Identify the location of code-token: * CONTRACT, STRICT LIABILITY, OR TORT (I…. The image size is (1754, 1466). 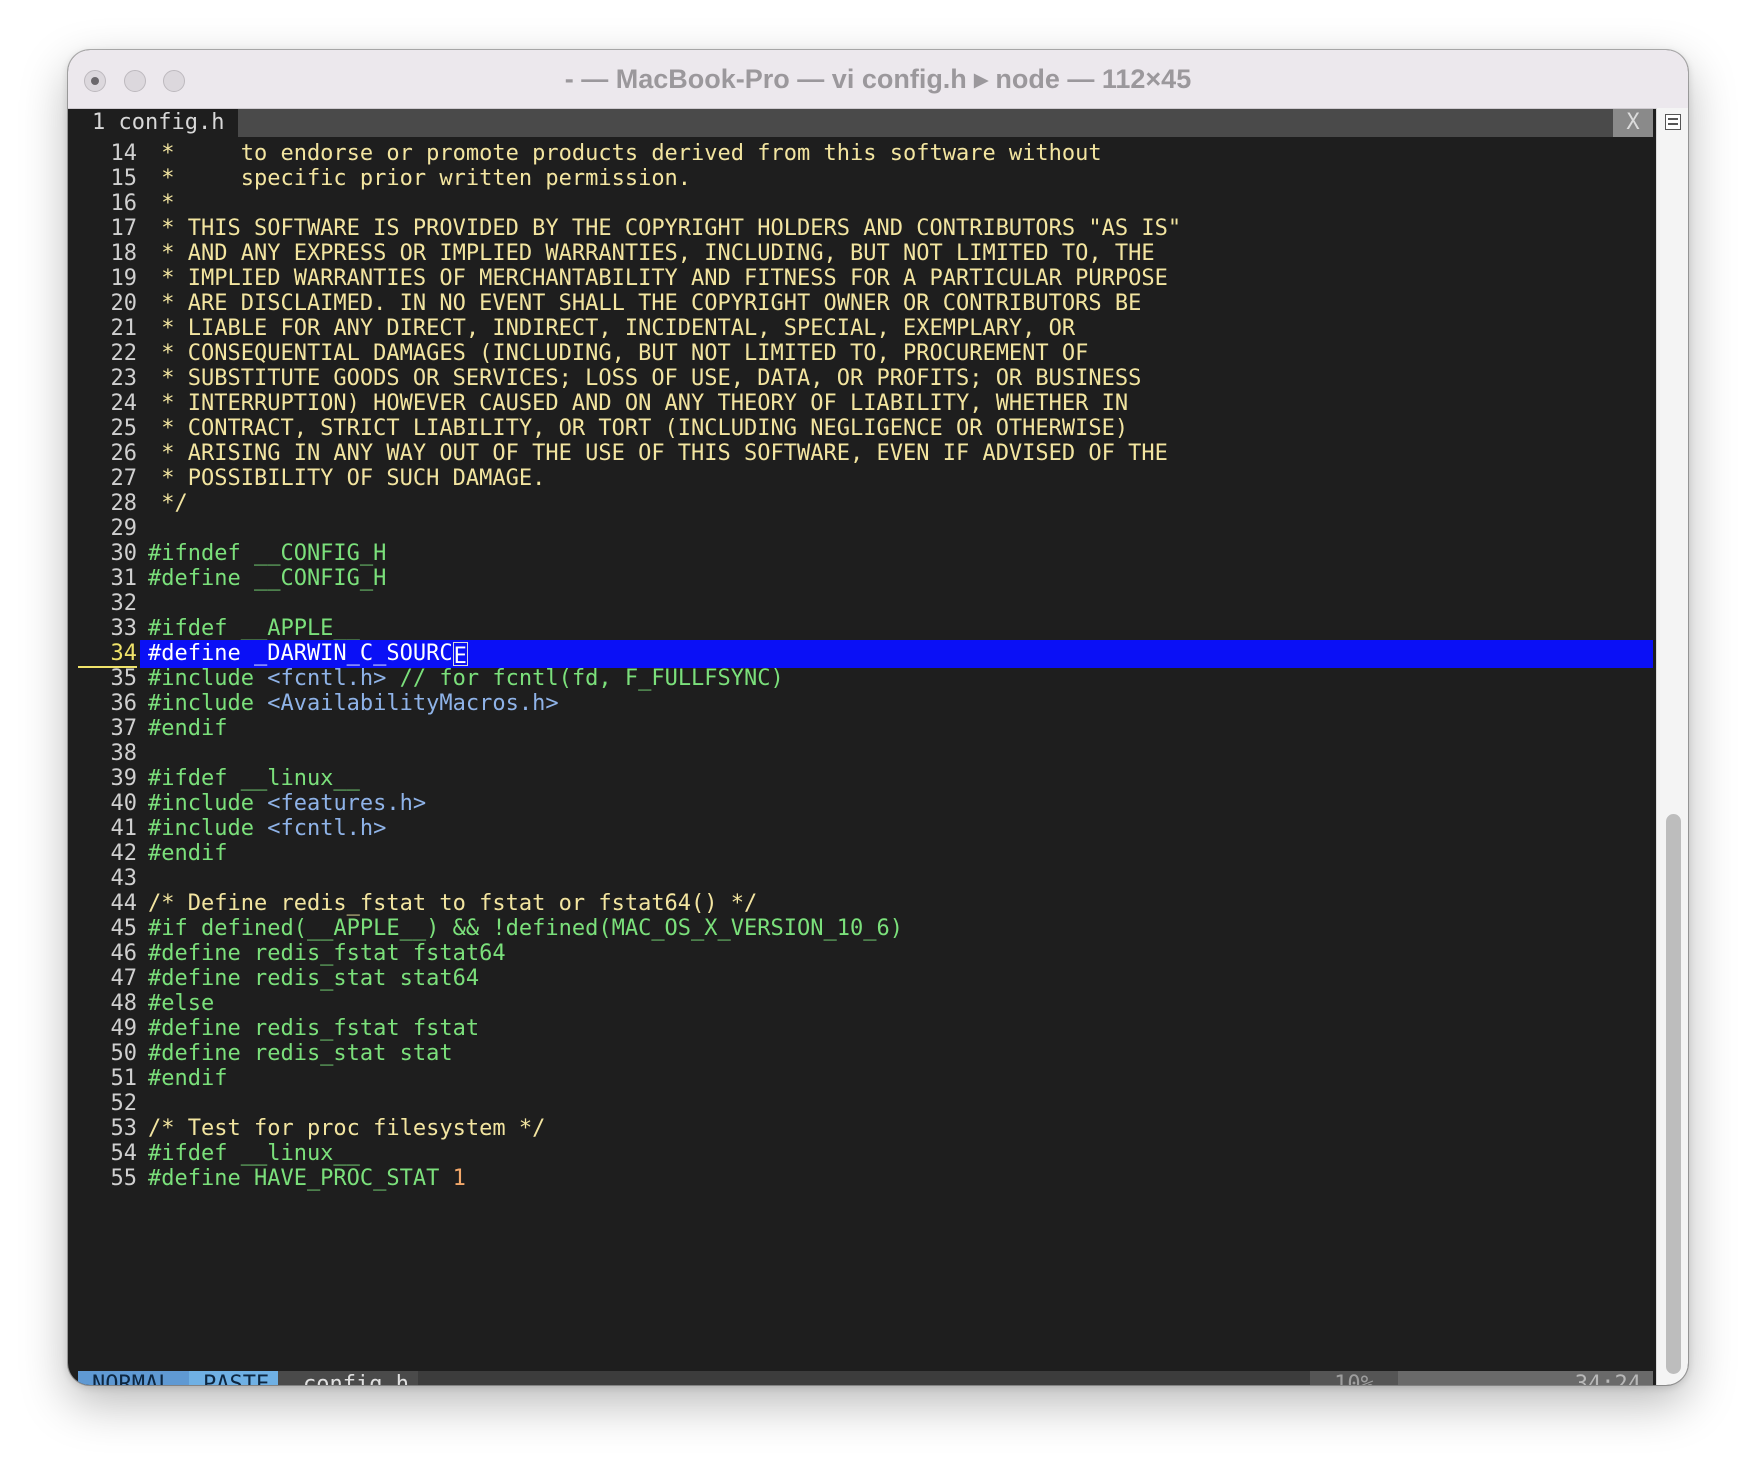
(638, 428).